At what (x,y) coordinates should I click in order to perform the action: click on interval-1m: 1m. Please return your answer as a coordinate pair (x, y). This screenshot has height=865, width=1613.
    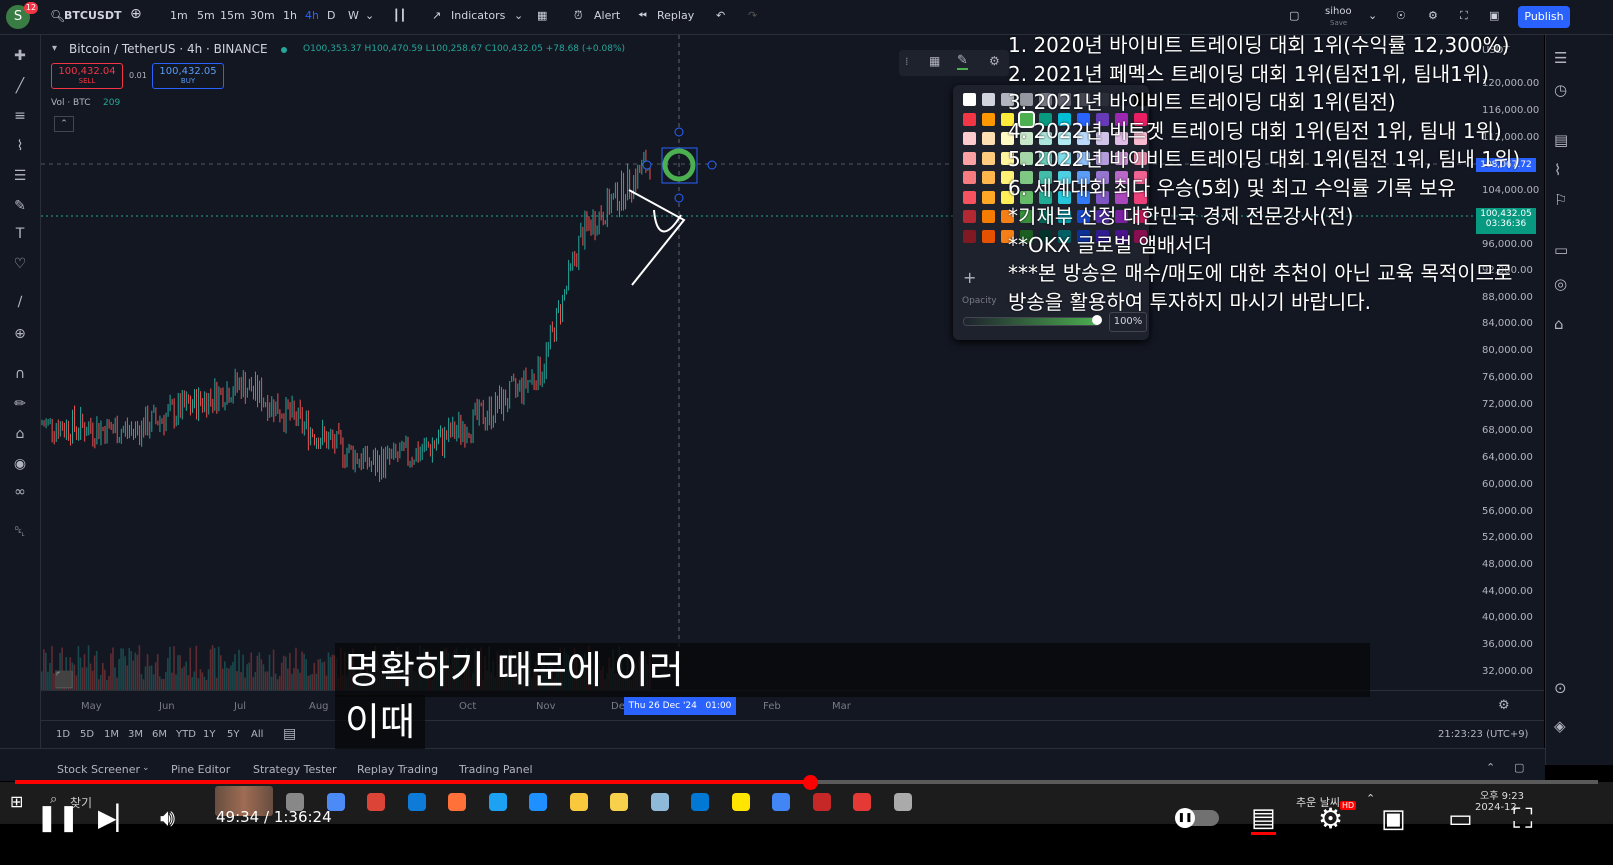
    Looking at the image, I should click on (179, 15).